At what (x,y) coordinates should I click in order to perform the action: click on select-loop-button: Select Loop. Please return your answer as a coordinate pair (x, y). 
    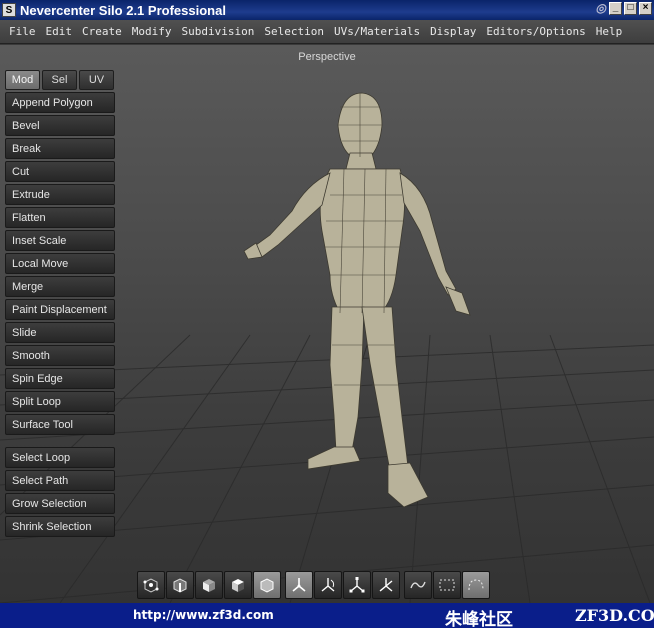
    Looking at the image, I should click on (60, 457).